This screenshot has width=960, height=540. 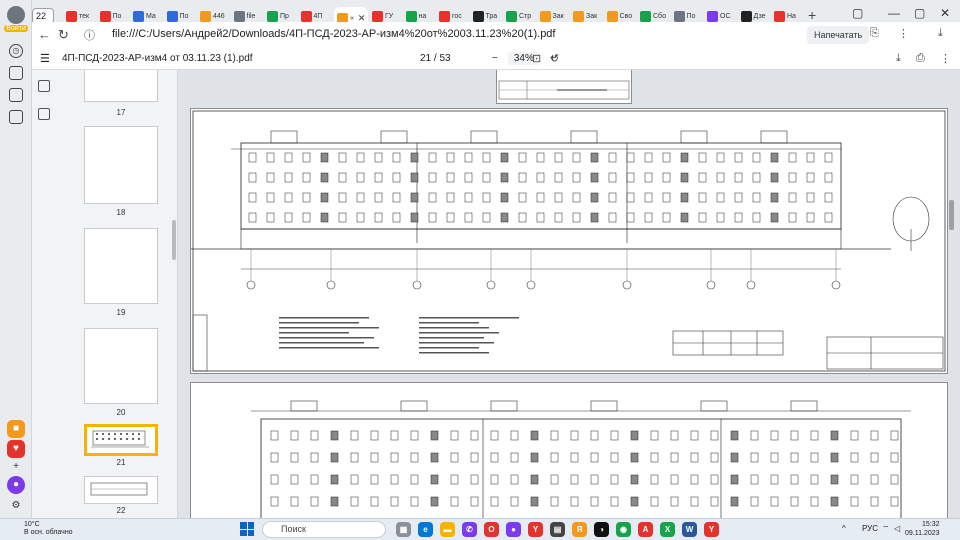 What do you see at coordinates (44, 114) in the screenshot?
I see `outline-view-icon` at bounding box center [44, 114].